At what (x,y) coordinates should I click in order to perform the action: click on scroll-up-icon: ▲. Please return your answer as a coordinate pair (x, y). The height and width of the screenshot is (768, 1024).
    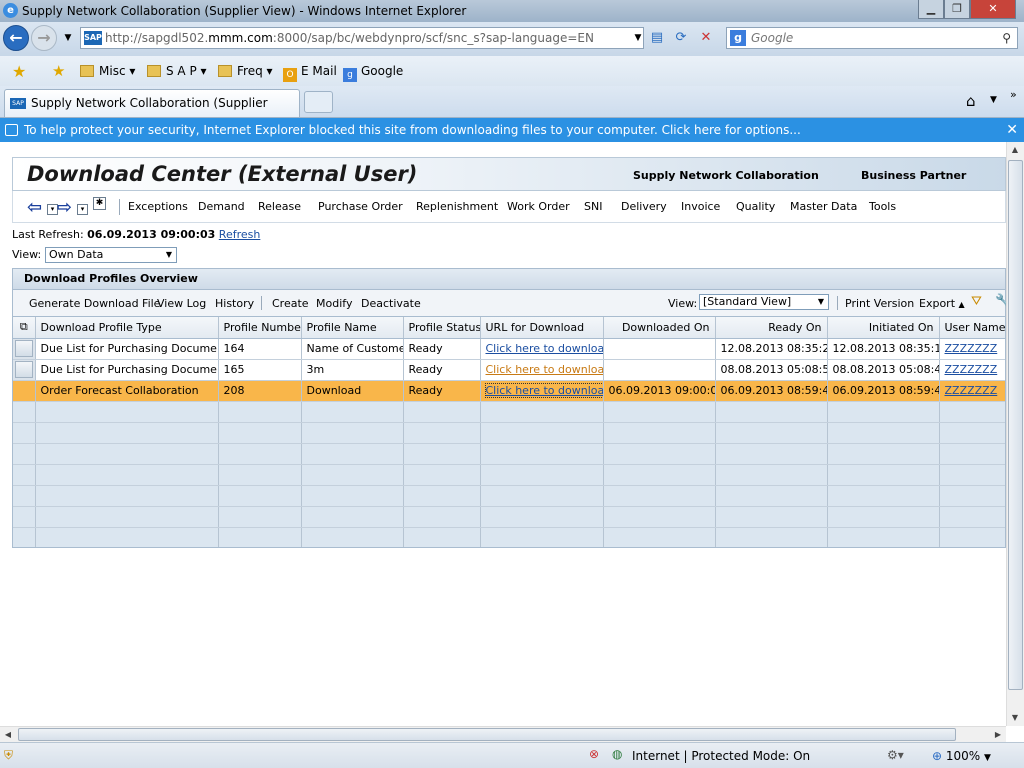
    Looking at the image, I should click on (1015, 150).